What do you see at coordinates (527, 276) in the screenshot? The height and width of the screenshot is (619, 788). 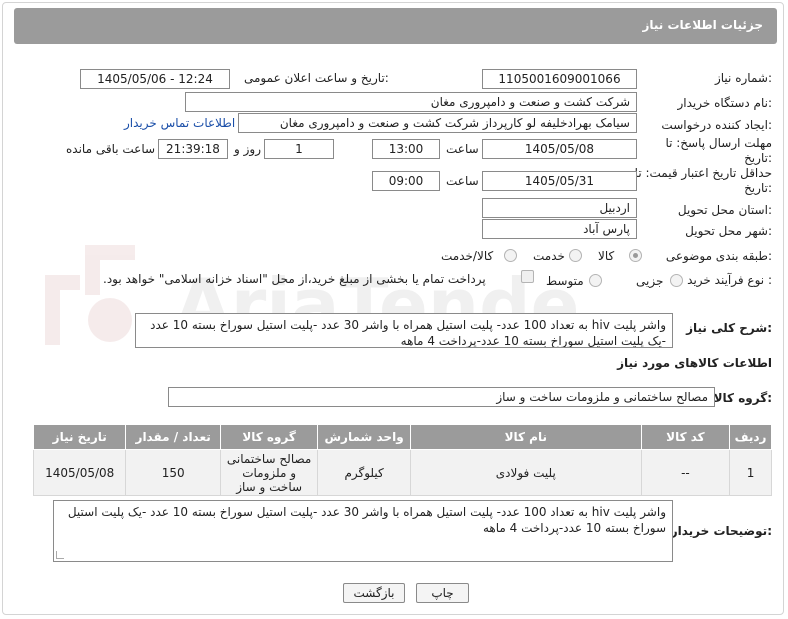 I see `payment-checkbox` at bounding box center [527, 276].